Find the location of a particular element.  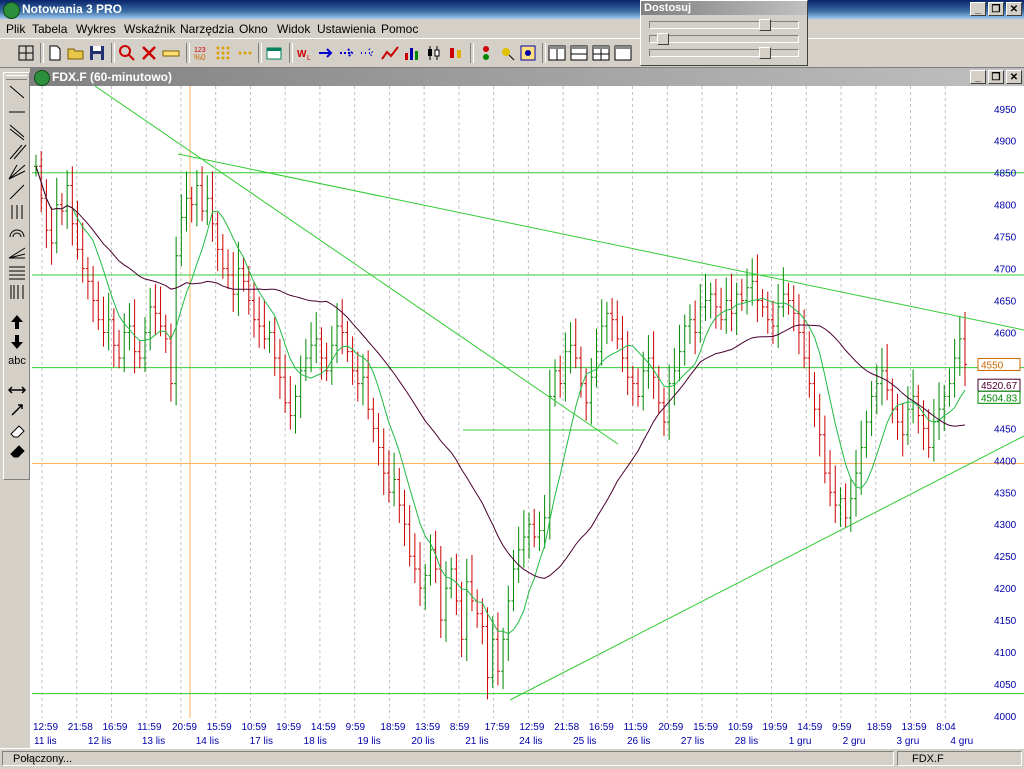

x-time-label: 9:59 is located at coordinates (842, 727).